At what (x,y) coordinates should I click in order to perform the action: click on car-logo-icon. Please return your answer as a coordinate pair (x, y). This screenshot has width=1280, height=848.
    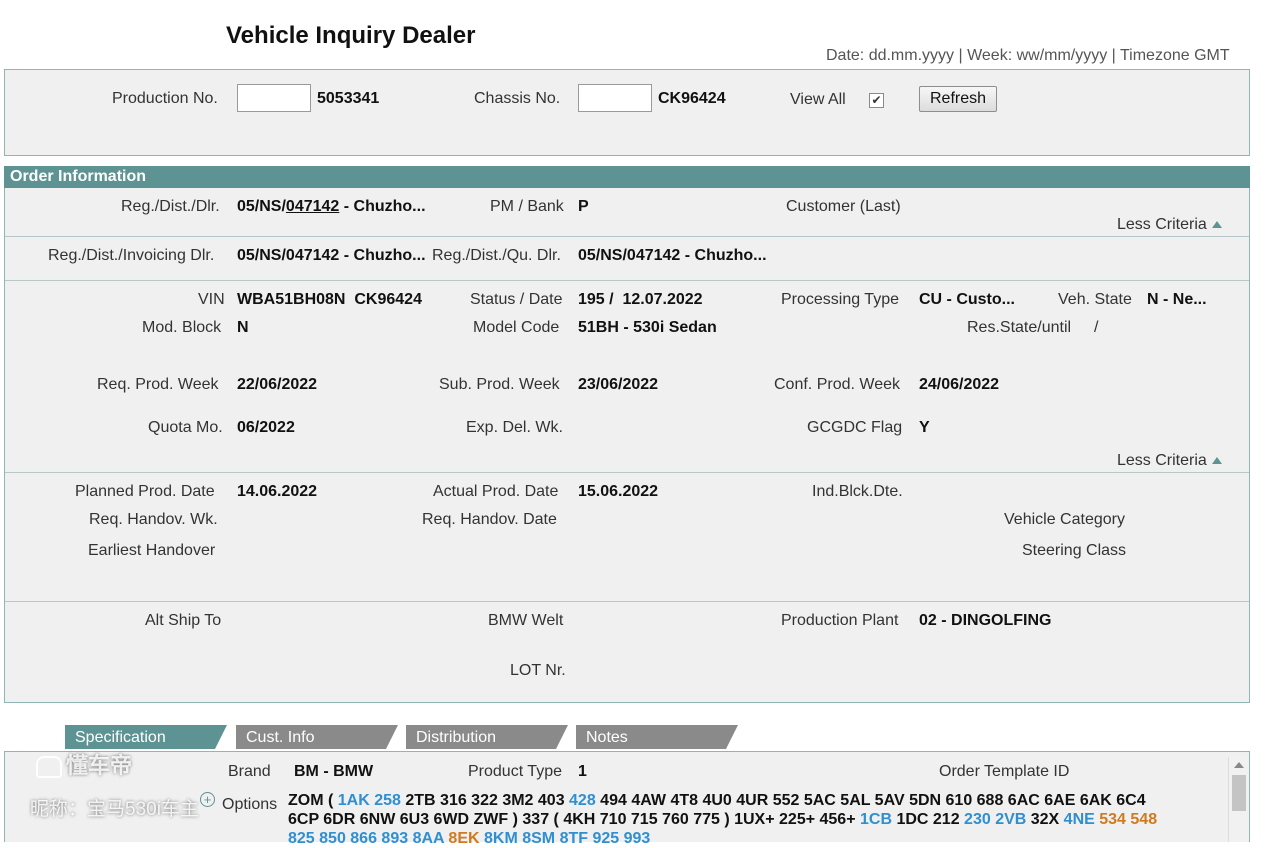
    Looking at the image, I should click on (49, 767).